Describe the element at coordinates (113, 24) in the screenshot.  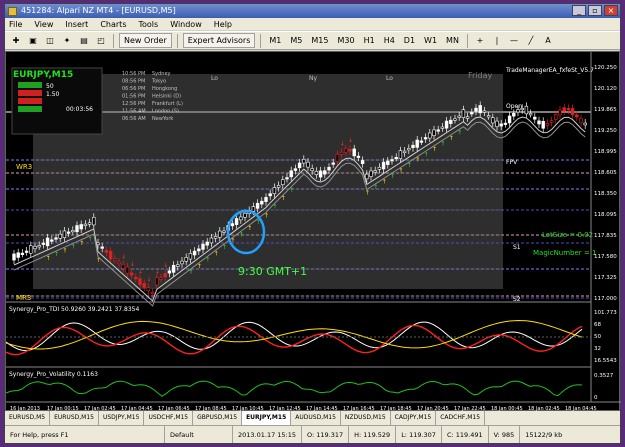
I see `menu-charts: Charts` at that location.